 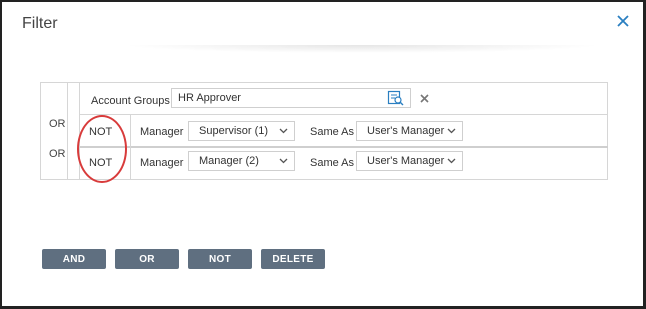 What do you see at coordinates (130, 147) in the screenshot?
I see `not-column-divider` at bounding box center [130, 147].